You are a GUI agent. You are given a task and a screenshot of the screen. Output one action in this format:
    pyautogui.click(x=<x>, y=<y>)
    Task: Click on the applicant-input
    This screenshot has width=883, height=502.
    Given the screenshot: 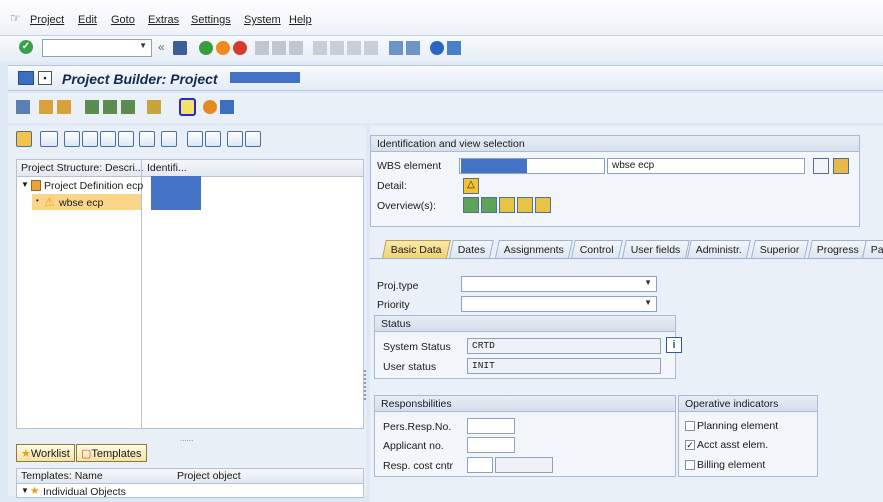 What is the action you would take?
    pyautogui.click(x=491, y=445)
    